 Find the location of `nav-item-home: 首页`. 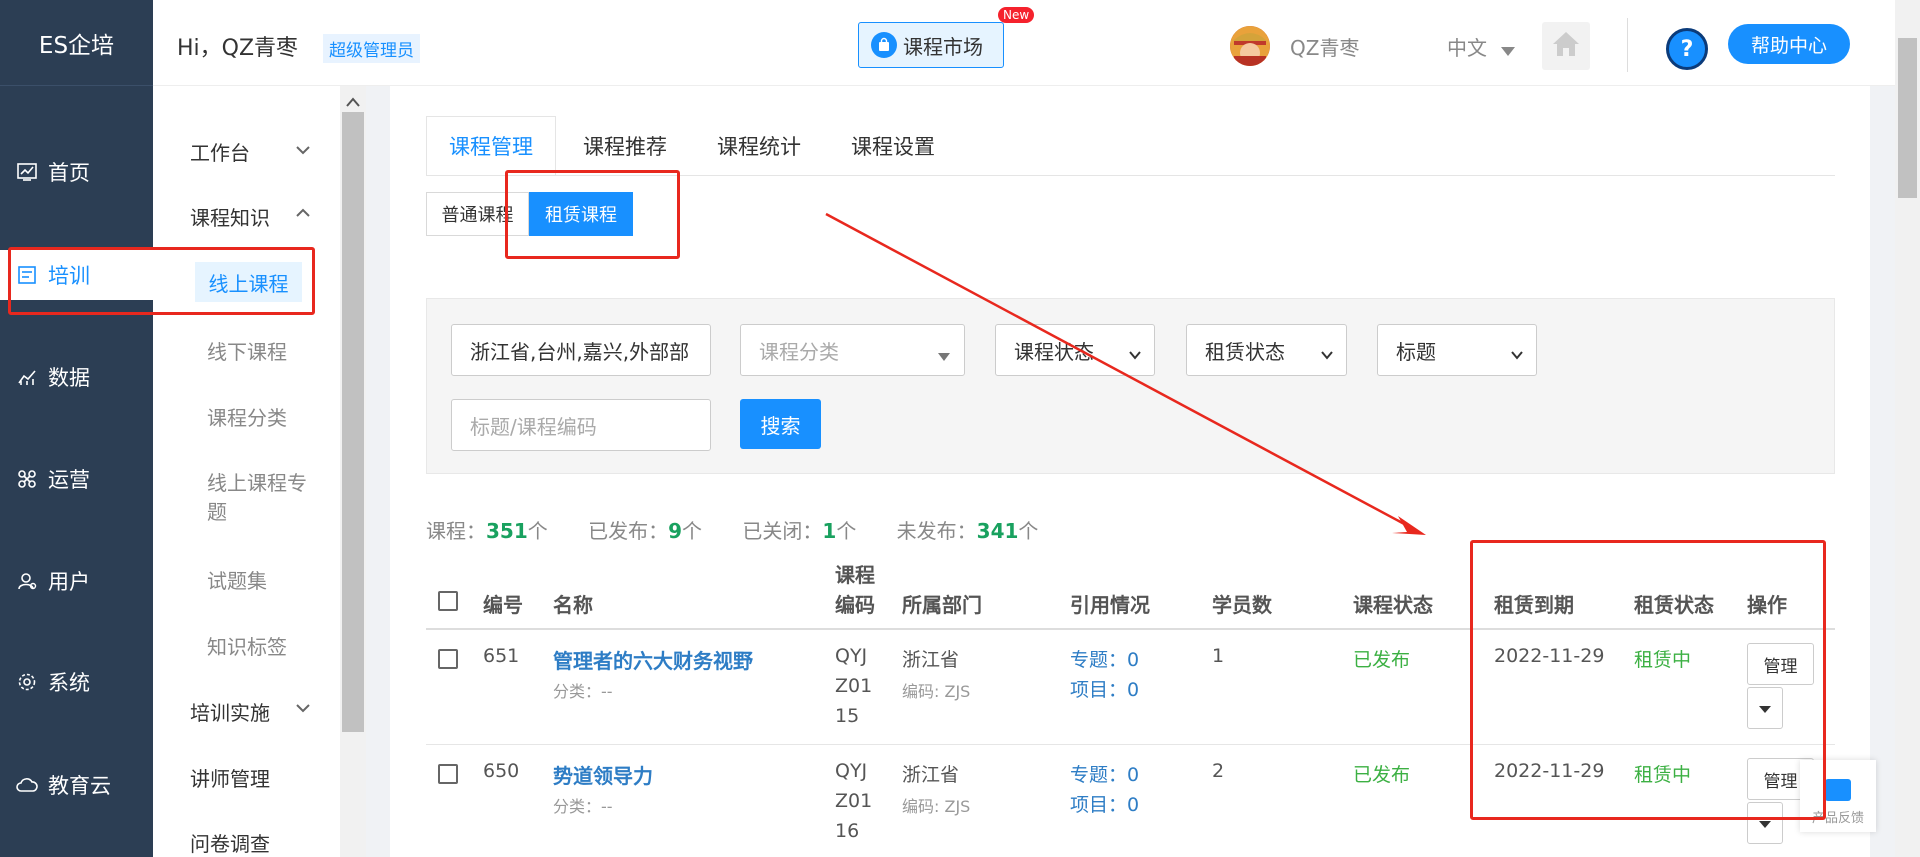

nav-item-home: 首页 is located at coordinates (76, 172).